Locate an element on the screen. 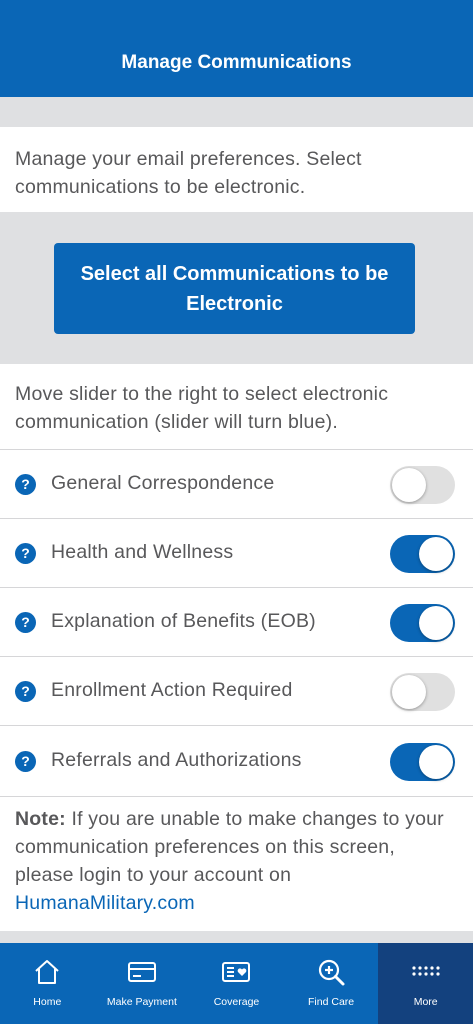  home-icon is located at coordinates (47, 972).